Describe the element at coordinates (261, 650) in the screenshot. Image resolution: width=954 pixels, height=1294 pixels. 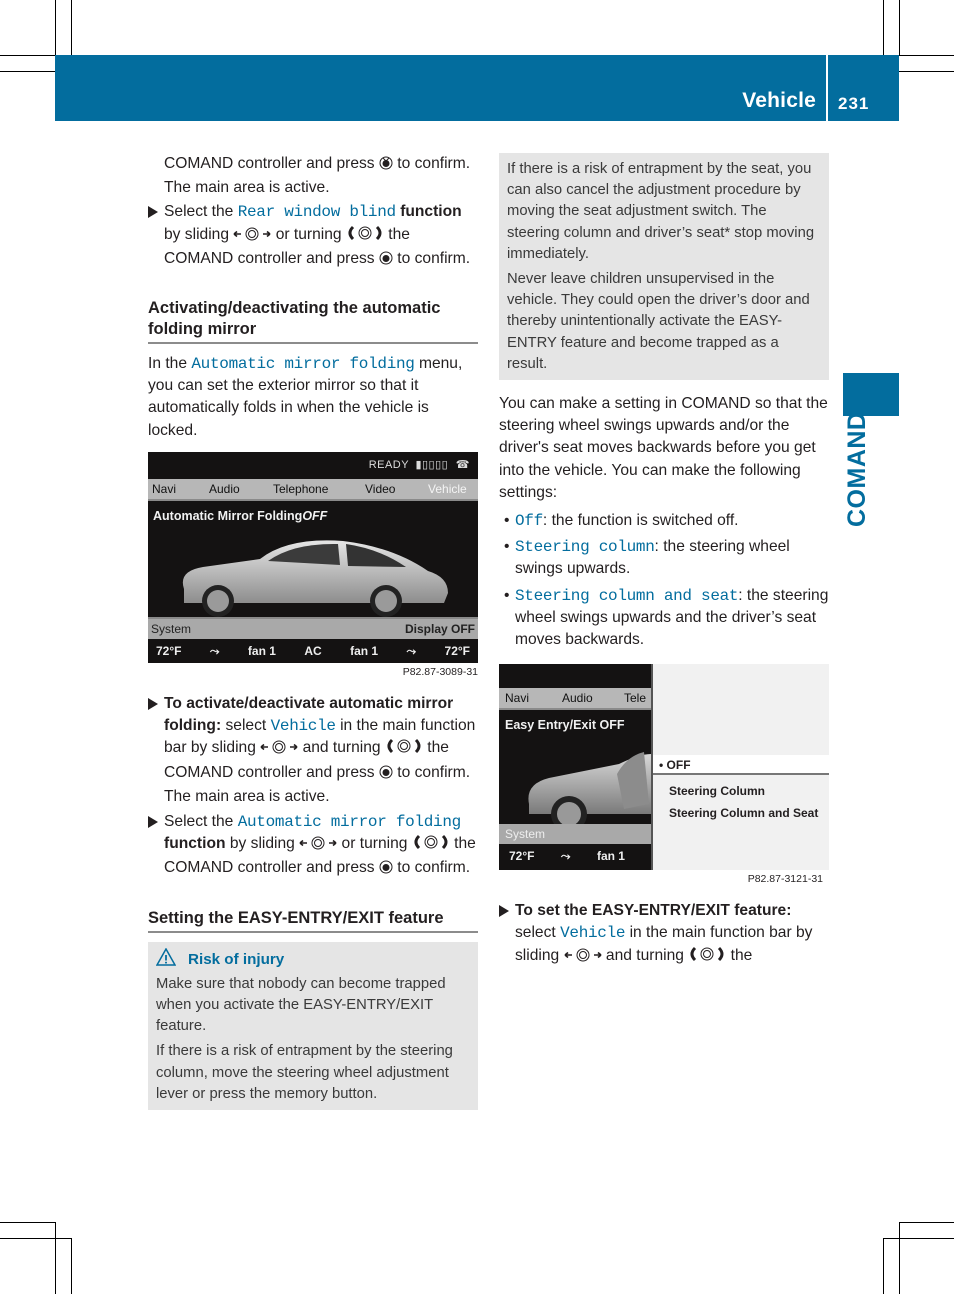
I see `fan-level-left: fan 1` at that location.